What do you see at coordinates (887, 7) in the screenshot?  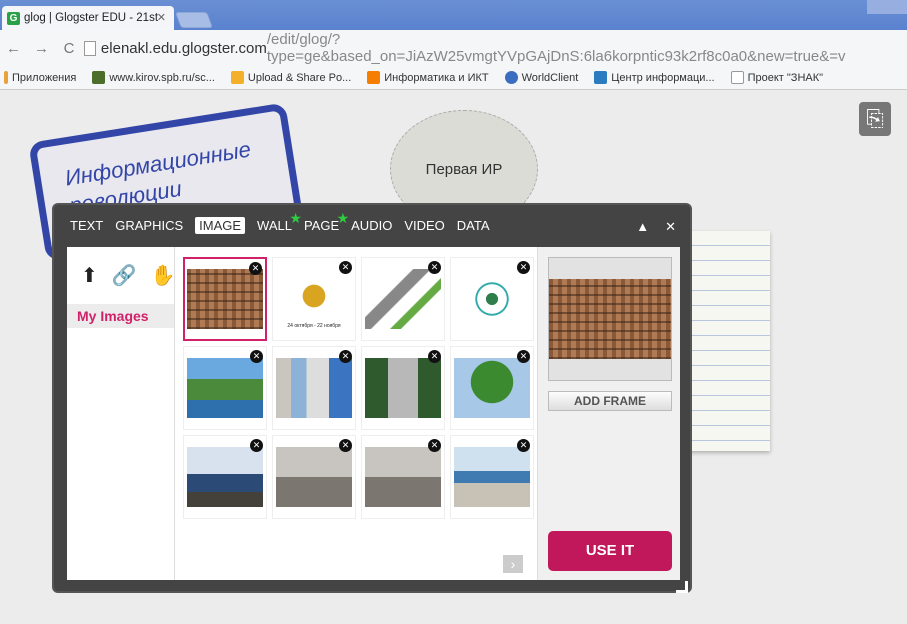 I see `window-controls` at bounding box center [887, 7].